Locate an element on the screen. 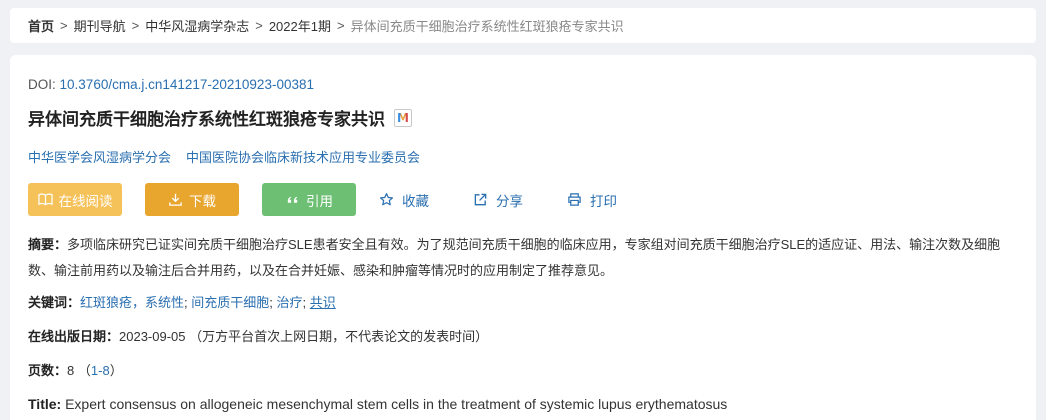 The width and height of the screenshot is (1046, 420). doi-label: DOI: is located at coordinates (42, 84).